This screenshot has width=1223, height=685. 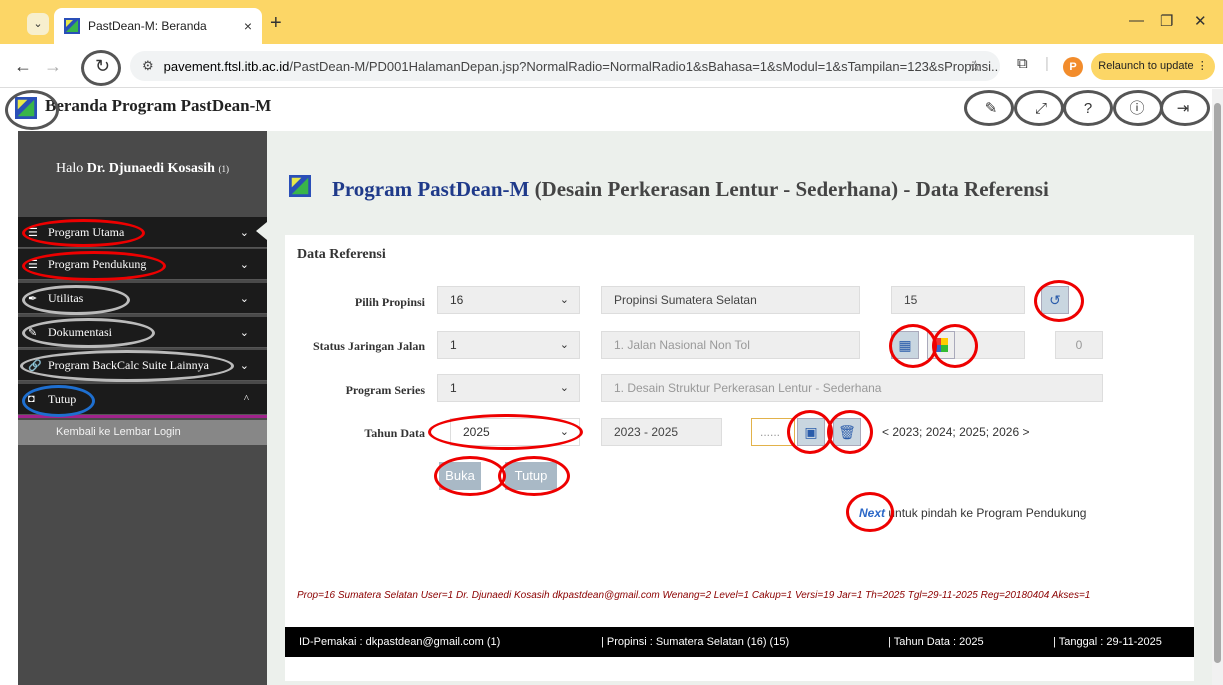 What do you see at coordinates (147, 26) in the screenshot?
I see `tab-title: PastDean-M: Beranda` at bounding box center [147, 26].